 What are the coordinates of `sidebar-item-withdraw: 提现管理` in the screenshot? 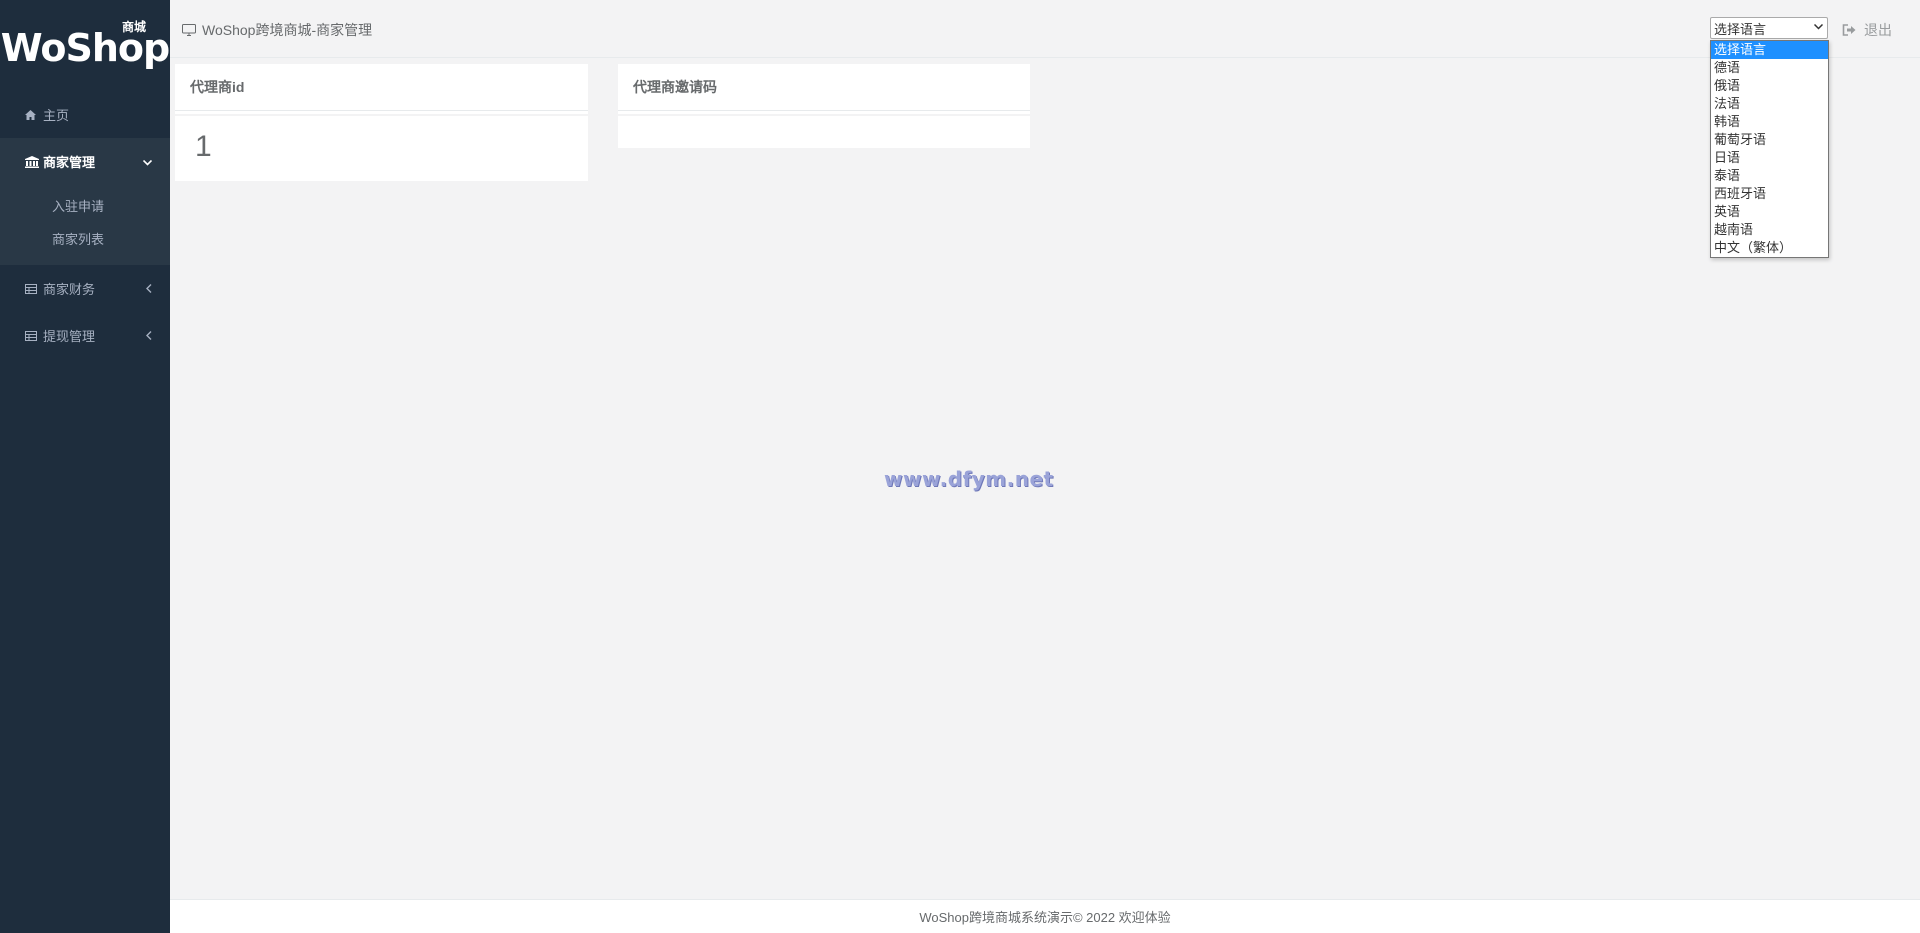 It's located at (85, 335).